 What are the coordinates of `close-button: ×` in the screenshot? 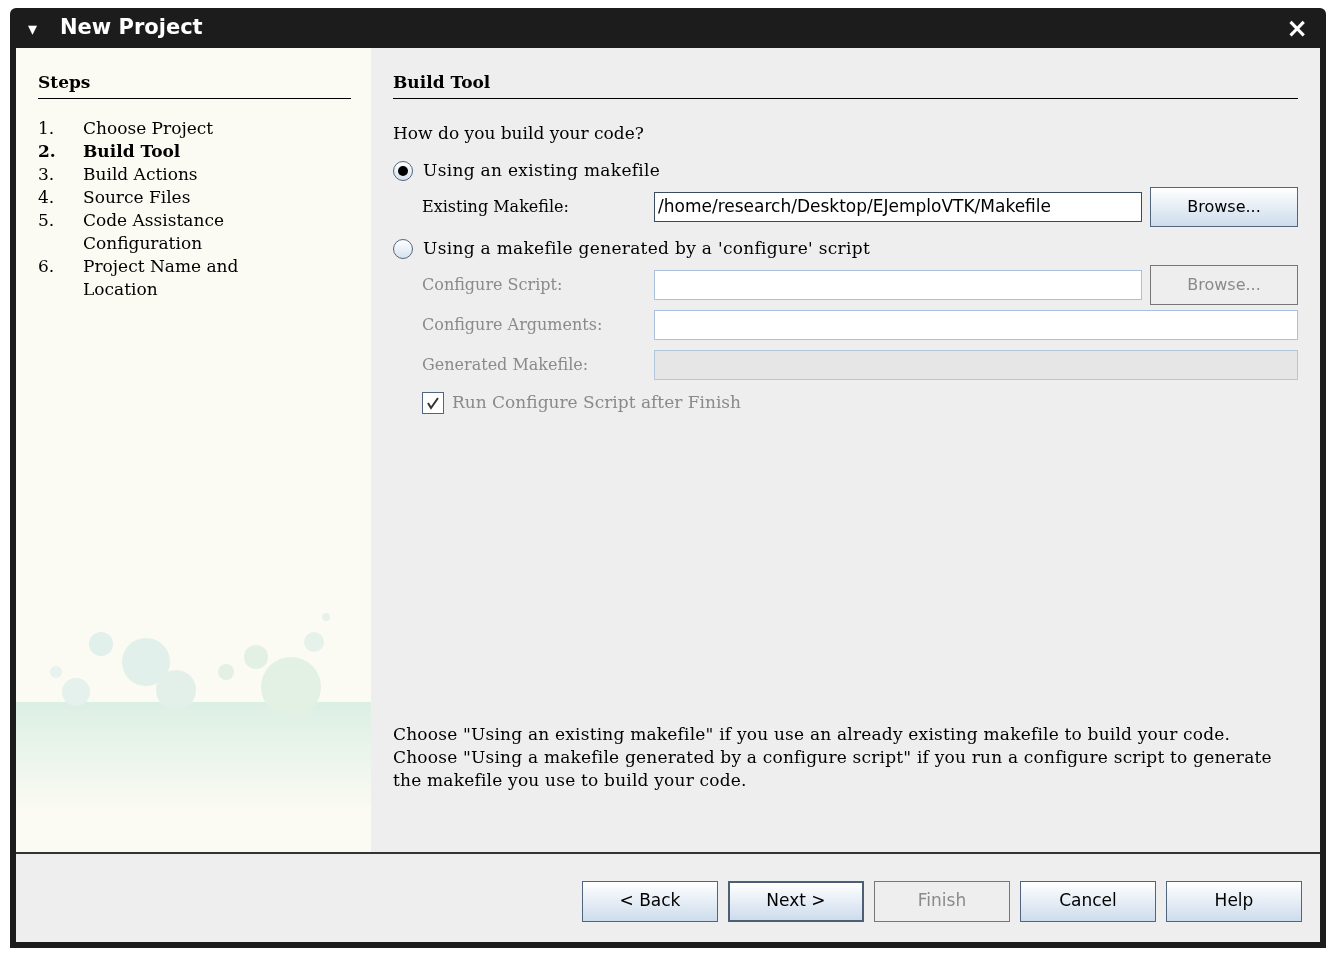 It's located at (1297, 28).